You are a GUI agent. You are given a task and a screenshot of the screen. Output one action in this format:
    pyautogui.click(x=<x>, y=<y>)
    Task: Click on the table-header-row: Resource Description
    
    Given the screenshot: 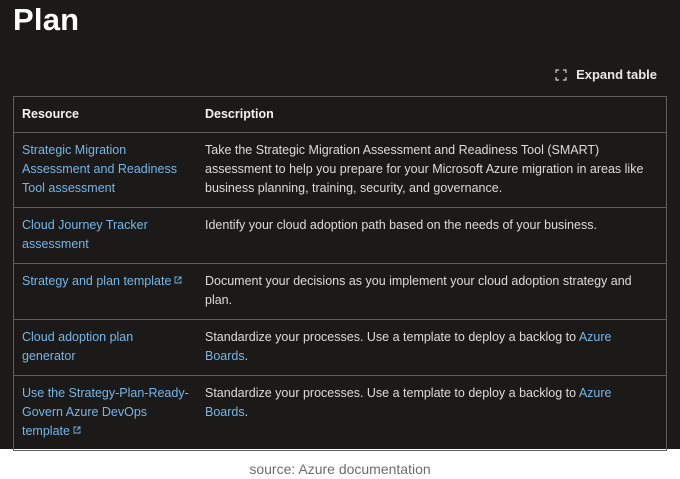 What is the action you would take?
    pyautogui.click(x=340, y=114)
    